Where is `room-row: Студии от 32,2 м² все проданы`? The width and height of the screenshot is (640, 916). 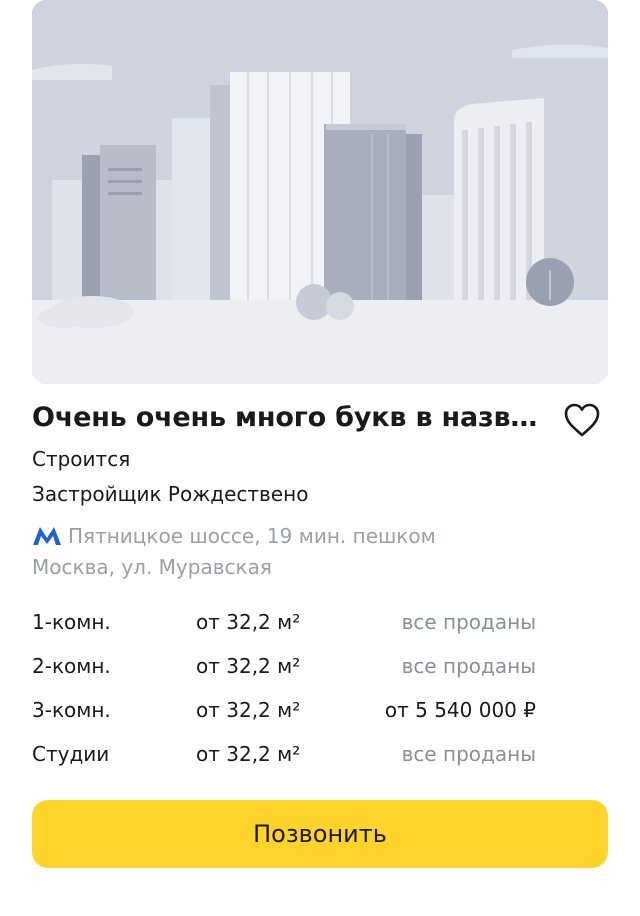
room-row: Студии от 32,2 м² все проданы is located at coordinates (320, 754).